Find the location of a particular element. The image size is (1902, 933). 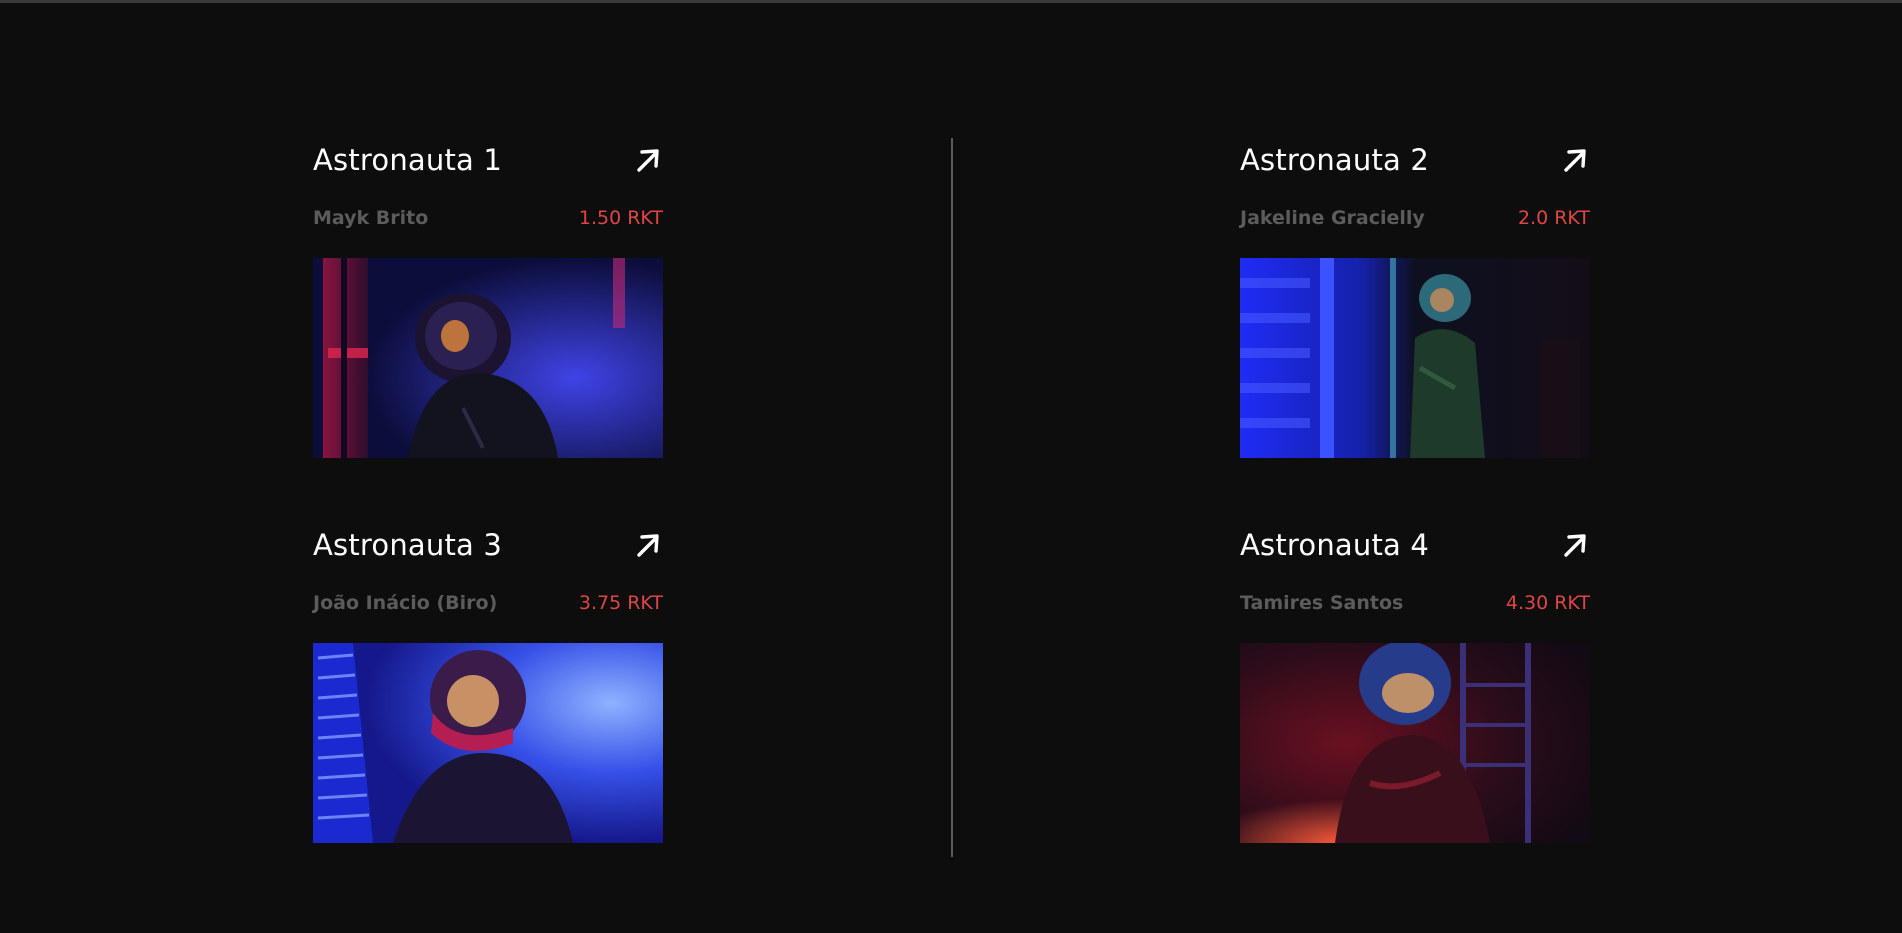

author-name: Jakeline Gracielly is located at coordinates (1332, 218).